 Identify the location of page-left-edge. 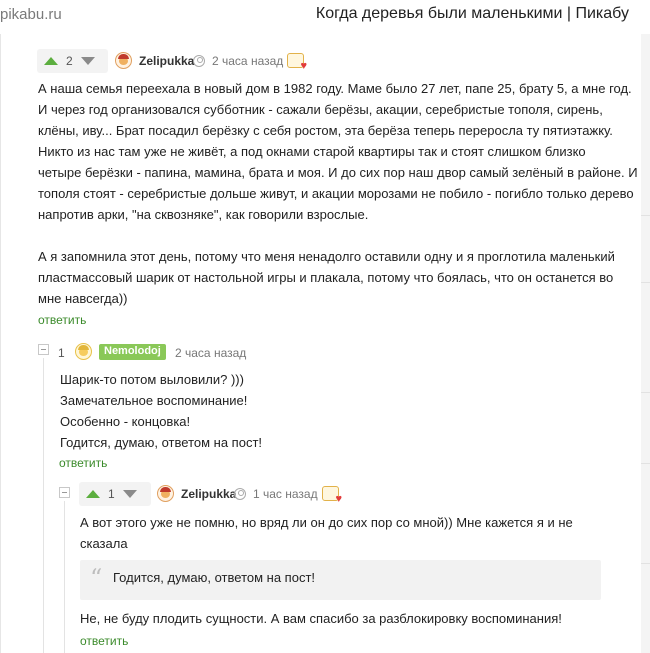
(0, 343).